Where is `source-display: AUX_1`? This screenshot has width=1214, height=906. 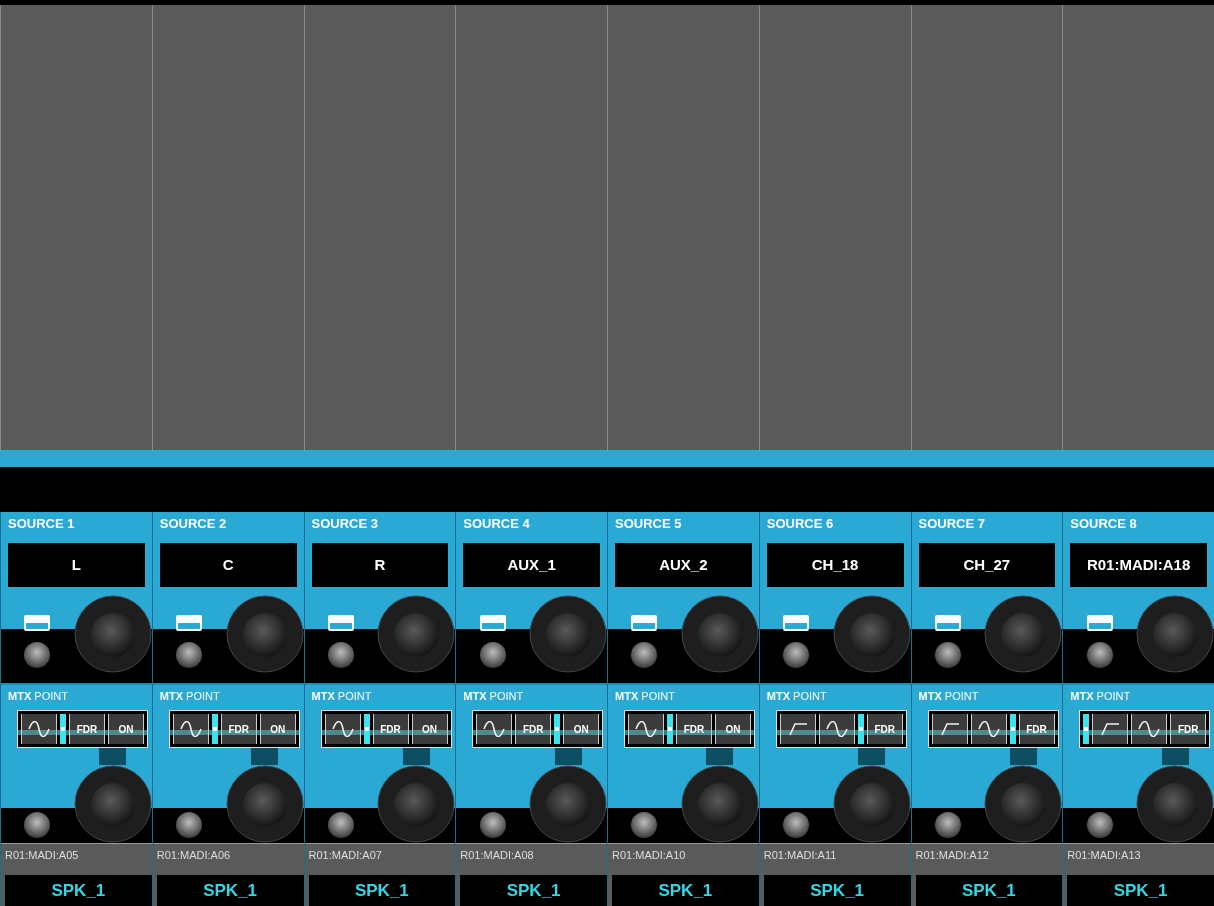 source-display: AUX_1 is located at coordinates (531, 565).